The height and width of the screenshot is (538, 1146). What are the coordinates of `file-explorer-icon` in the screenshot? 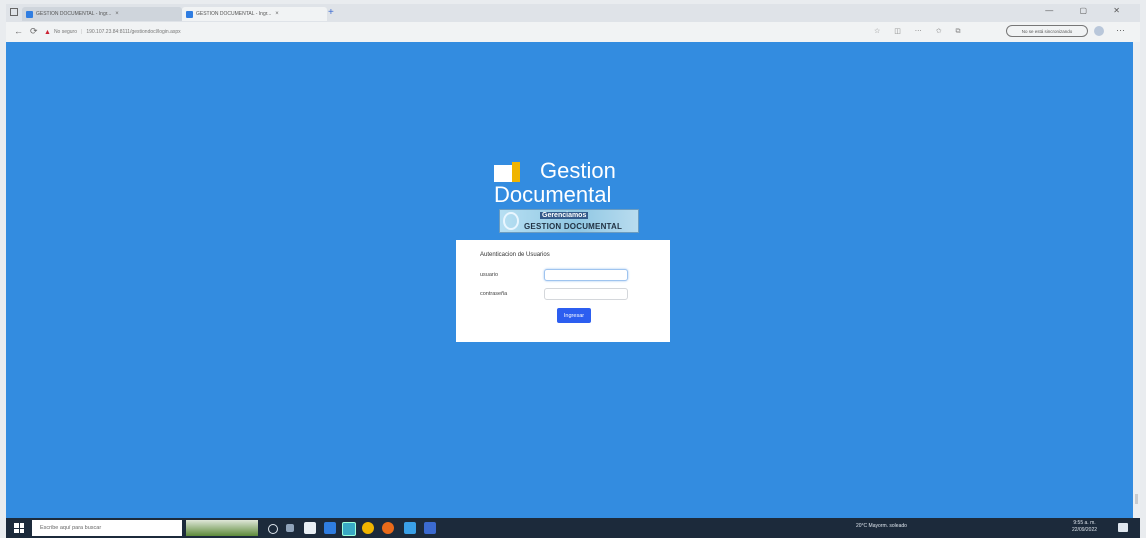 It's located at (310, 528).